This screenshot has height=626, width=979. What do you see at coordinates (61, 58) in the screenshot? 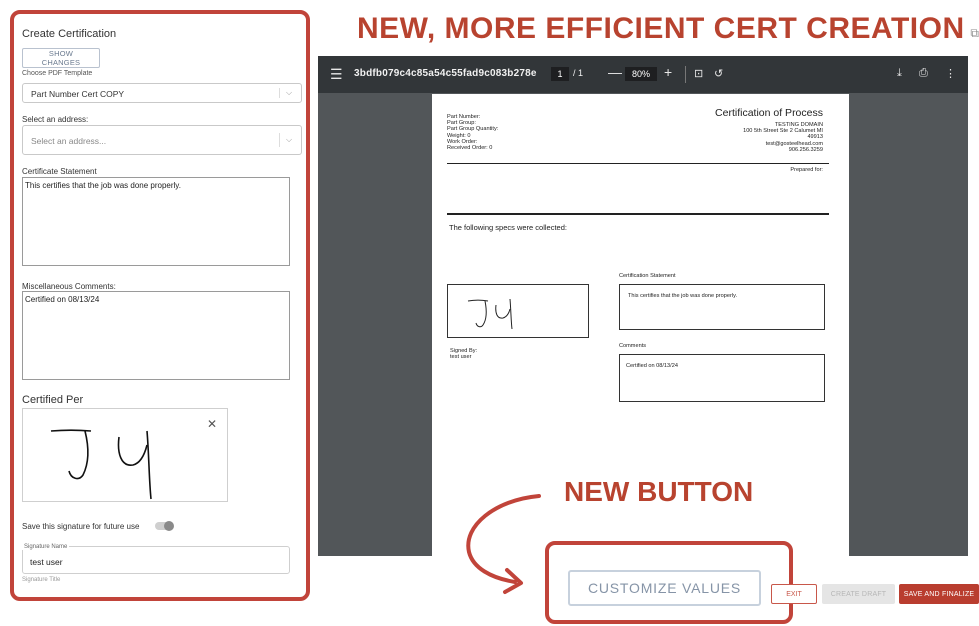
I see `show-changes-button: SHOW CHANGES` at bounding box center [61, 58].